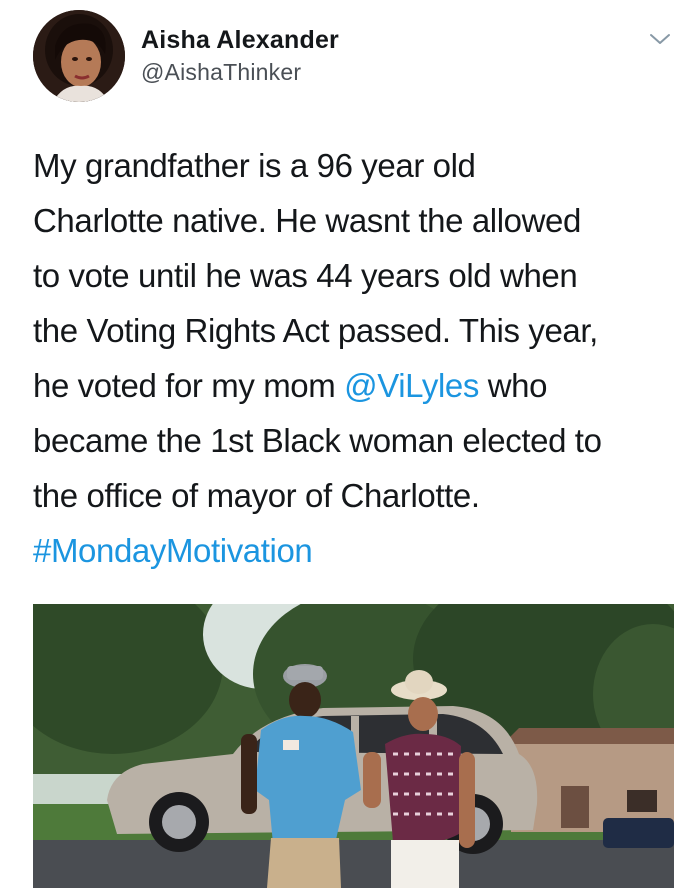 This screenshot has height=892, width=700. What do you see at coordinates (240, 40) in the screenshot?
I see `display-name: Aisha Alexander` at bounding box center [240, 40].